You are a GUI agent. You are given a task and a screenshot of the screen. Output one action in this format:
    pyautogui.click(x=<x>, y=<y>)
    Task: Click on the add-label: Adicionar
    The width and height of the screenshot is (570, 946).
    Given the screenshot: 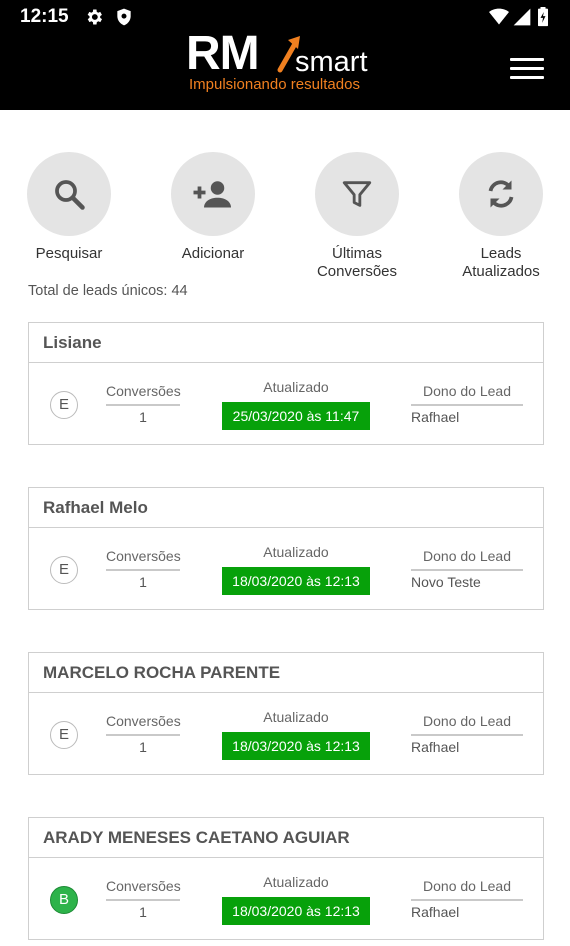 What is the action you would take?
    pyautogui.click(x=213, y=253)
    